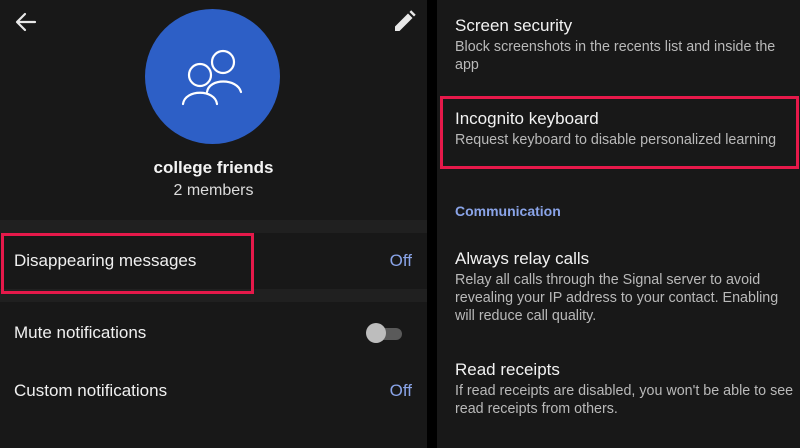  What do you see at coordinates (508, 211) in the screenshot?
I see `communication-section-header: Communication` at bounding box center [508, 211].